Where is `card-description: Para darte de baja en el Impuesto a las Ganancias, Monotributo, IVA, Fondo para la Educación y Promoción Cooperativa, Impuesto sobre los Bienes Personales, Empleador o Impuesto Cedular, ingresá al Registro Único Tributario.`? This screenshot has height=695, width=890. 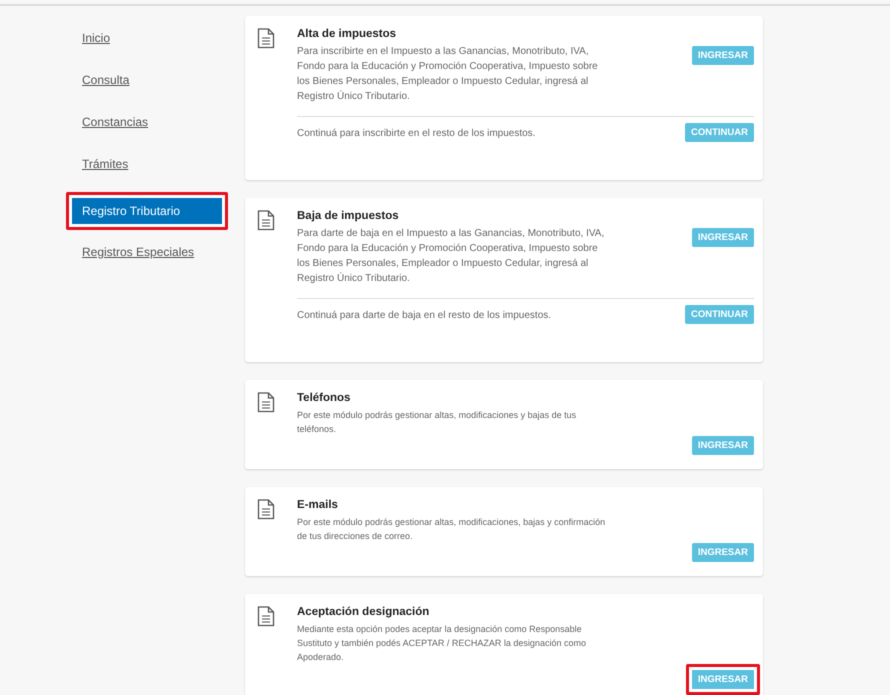
card-description: Para darte de baja en el Impuesto a las Ganancias, Monotributo, IVA, Fondo para la Educación y Promoción Cooperativa, Impuesto sobre los Bienes Personales, Empleador o Impuesto Cedular, ingresá al Registro Único Tributario. is located at coordinates (451, 256).